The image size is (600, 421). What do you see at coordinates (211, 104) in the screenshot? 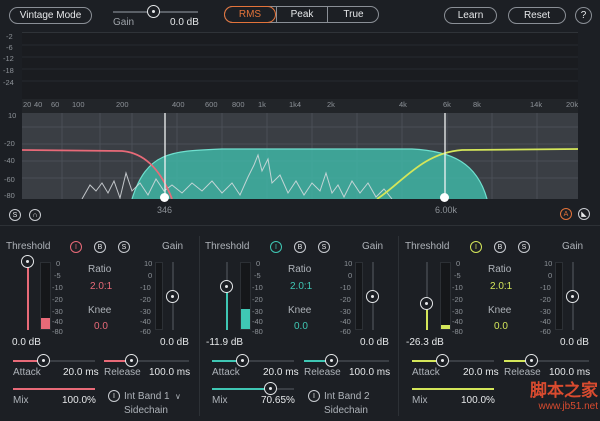
I see `freq-label: 600` at bounding box center [211, 104].